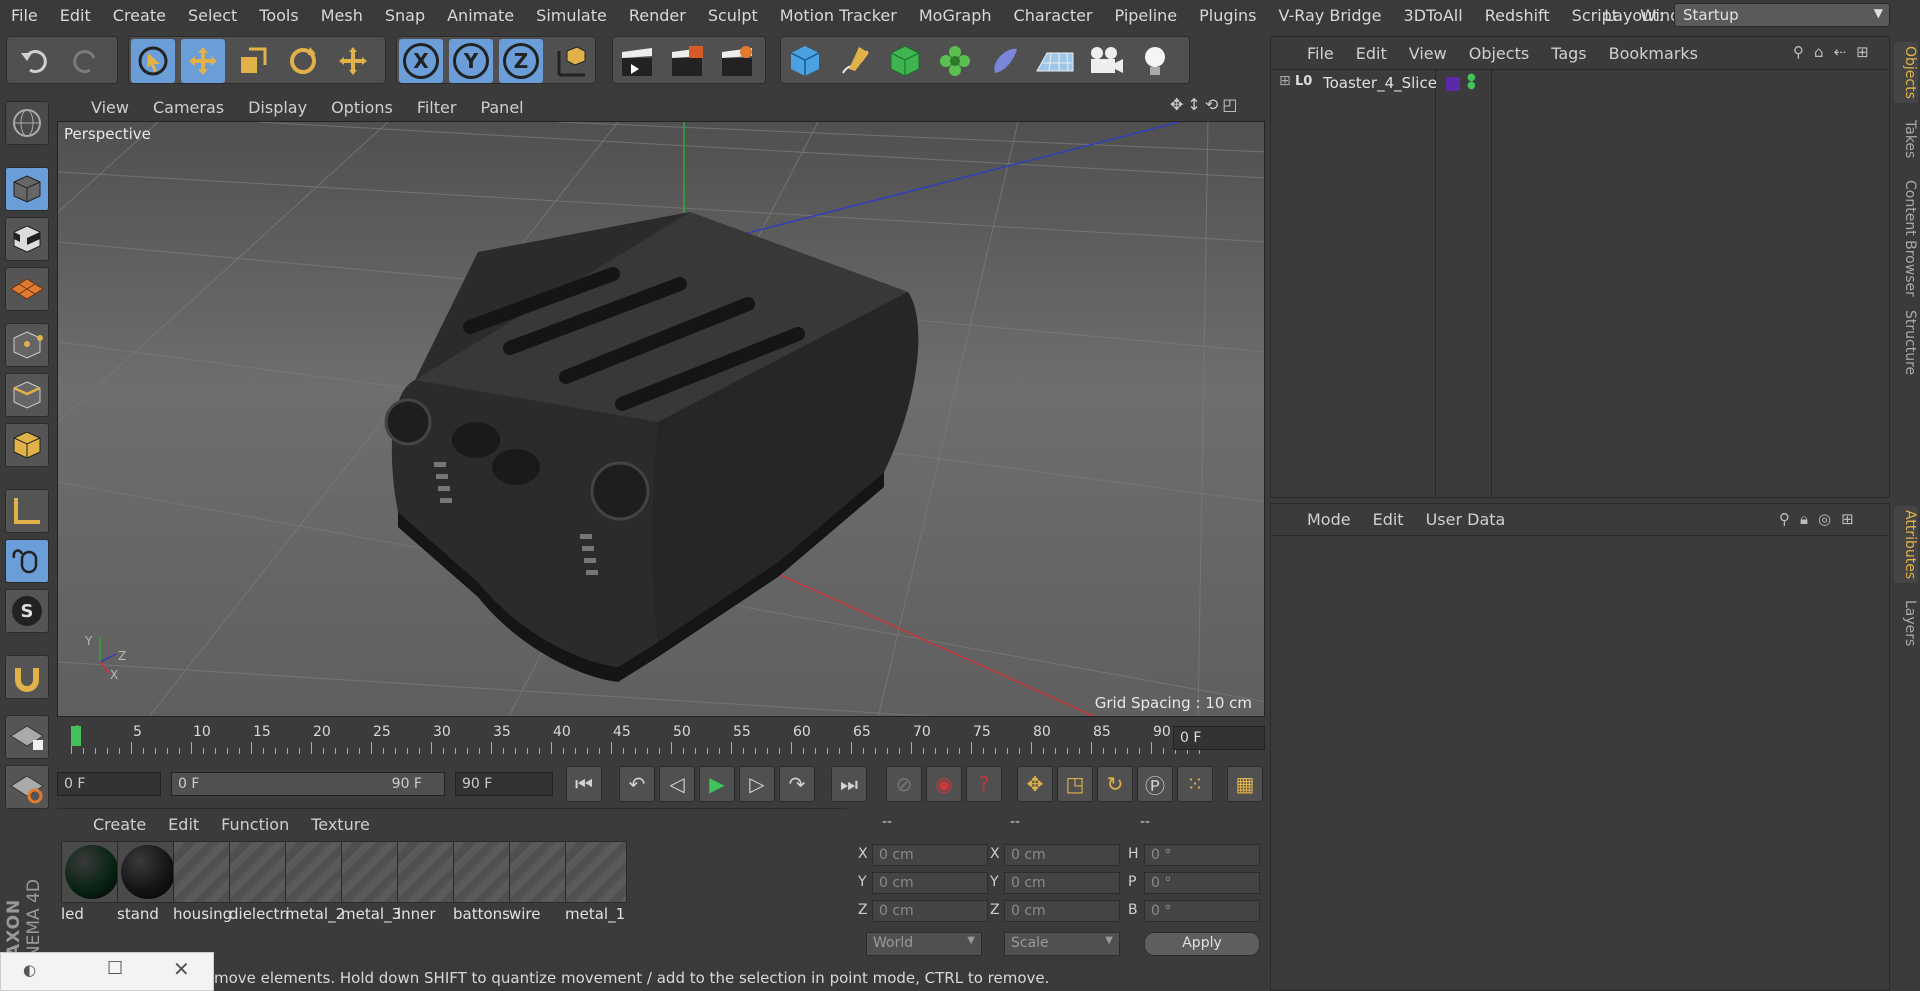  What do you see at coordinates (1388, 519) in the screenshot?
I see `attribute-menu-edit: Edit` at bounding box center [1388, 519].